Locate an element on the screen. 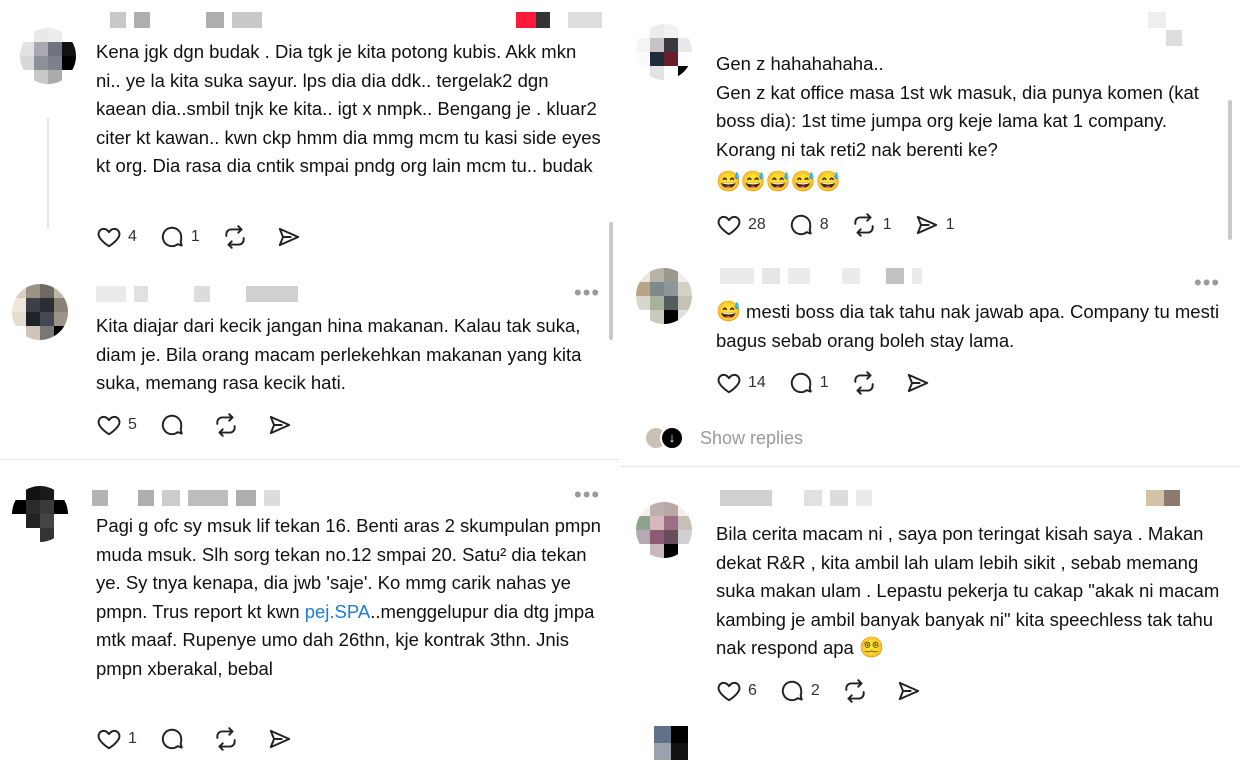  reply-button: 8 is located at coordinates (808, 225).